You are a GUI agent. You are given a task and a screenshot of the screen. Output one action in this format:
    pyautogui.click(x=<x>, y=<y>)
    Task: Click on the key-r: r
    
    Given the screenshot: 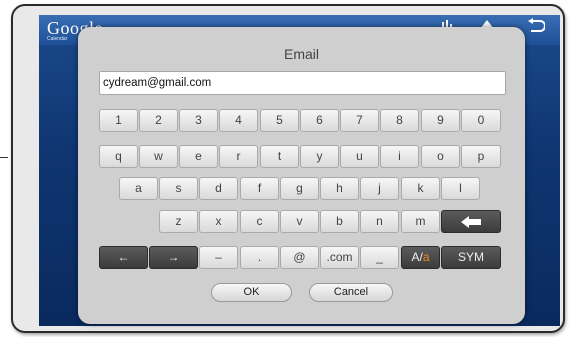 What is the action you would take?
    pyautogui.click(x=238, y=156)
    